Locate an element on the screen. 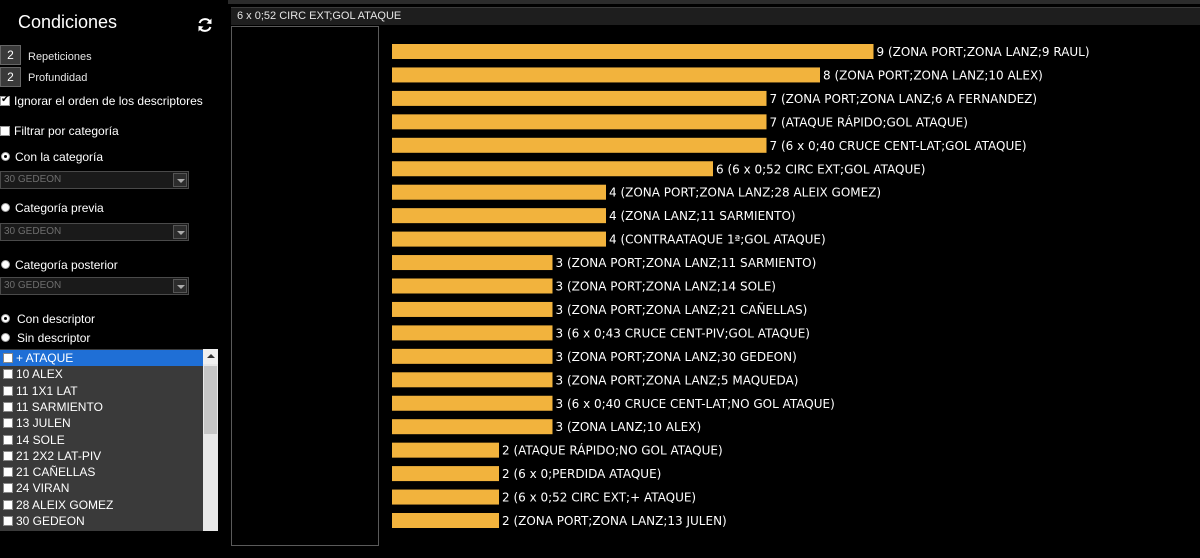  con-categoria-radio is located at coordinates (5, 156).